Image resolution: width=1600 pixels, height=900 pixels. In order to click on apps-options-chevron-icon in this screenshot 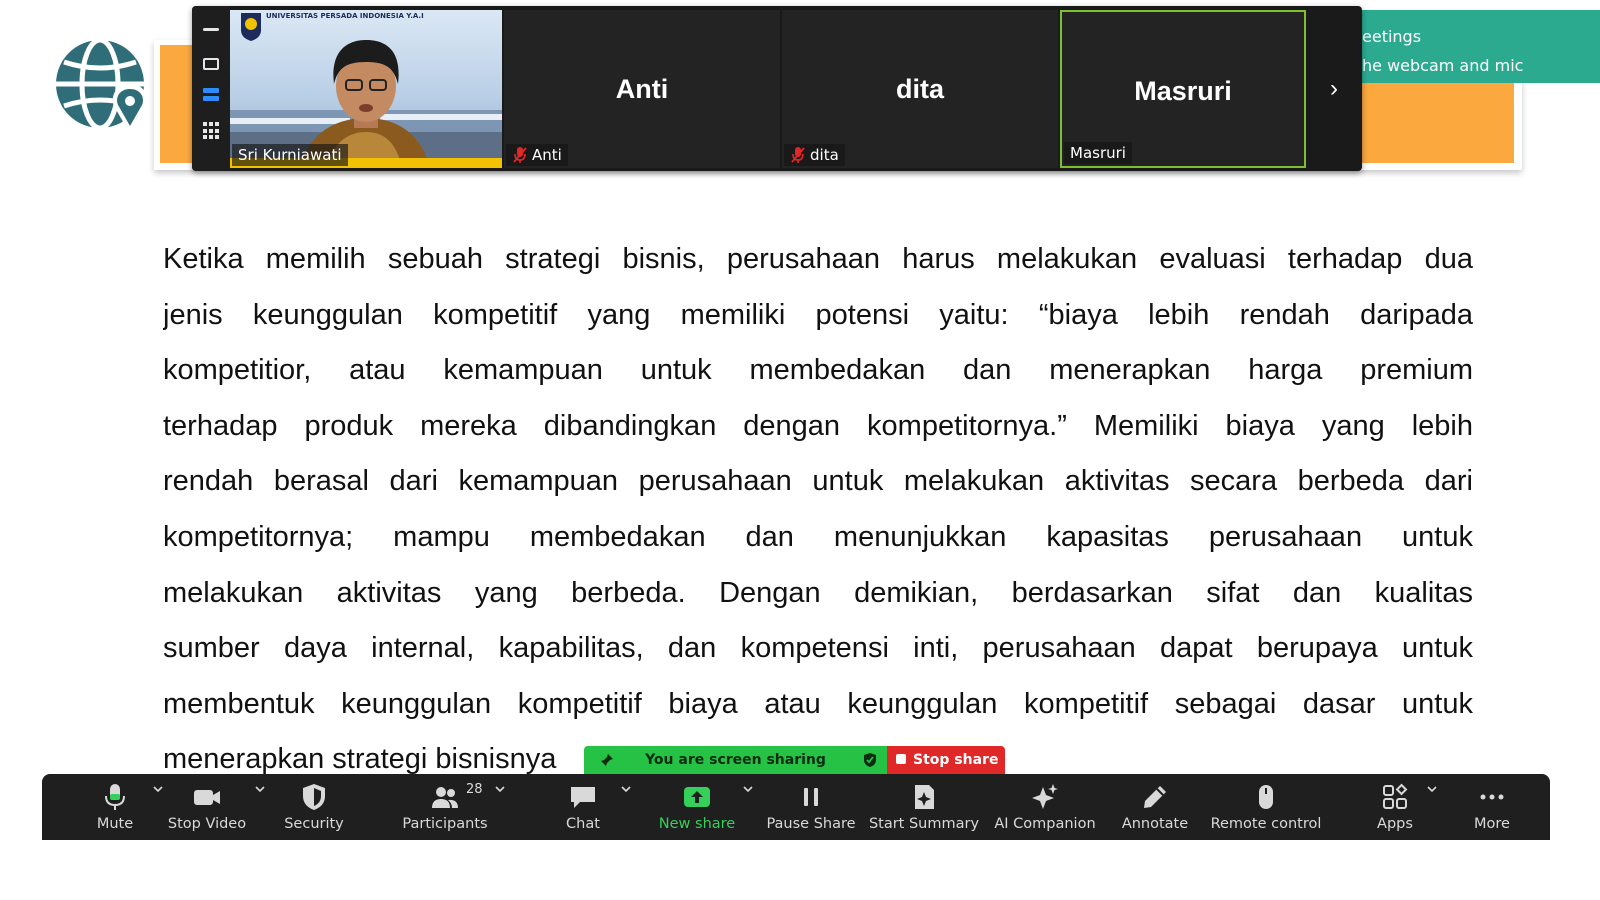, I will do `click(1432, 789)`.